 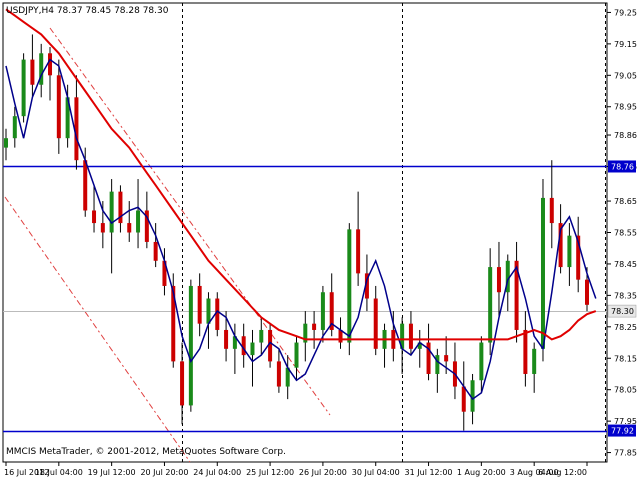 I want to click on y-tick-label: 78.86, so click(x=625, y=135).